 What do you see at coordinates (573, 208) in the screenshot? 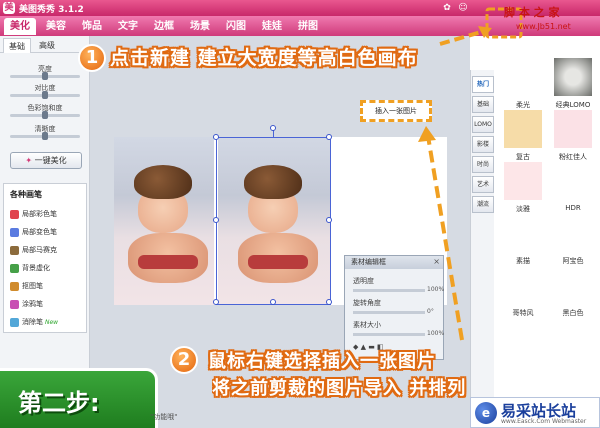
I see `effect-label: HDR` at bounding box center [573, 208].